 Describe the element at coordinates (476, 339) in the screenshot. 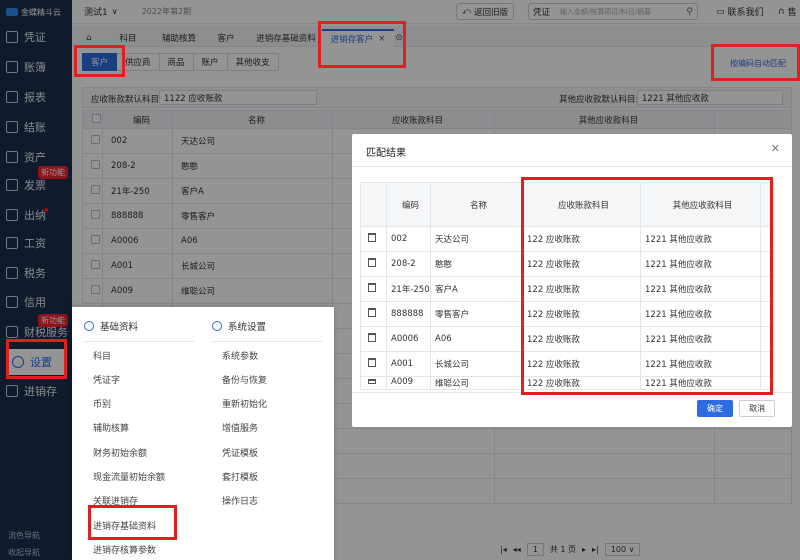

I see `cell-name: A06` at that location.